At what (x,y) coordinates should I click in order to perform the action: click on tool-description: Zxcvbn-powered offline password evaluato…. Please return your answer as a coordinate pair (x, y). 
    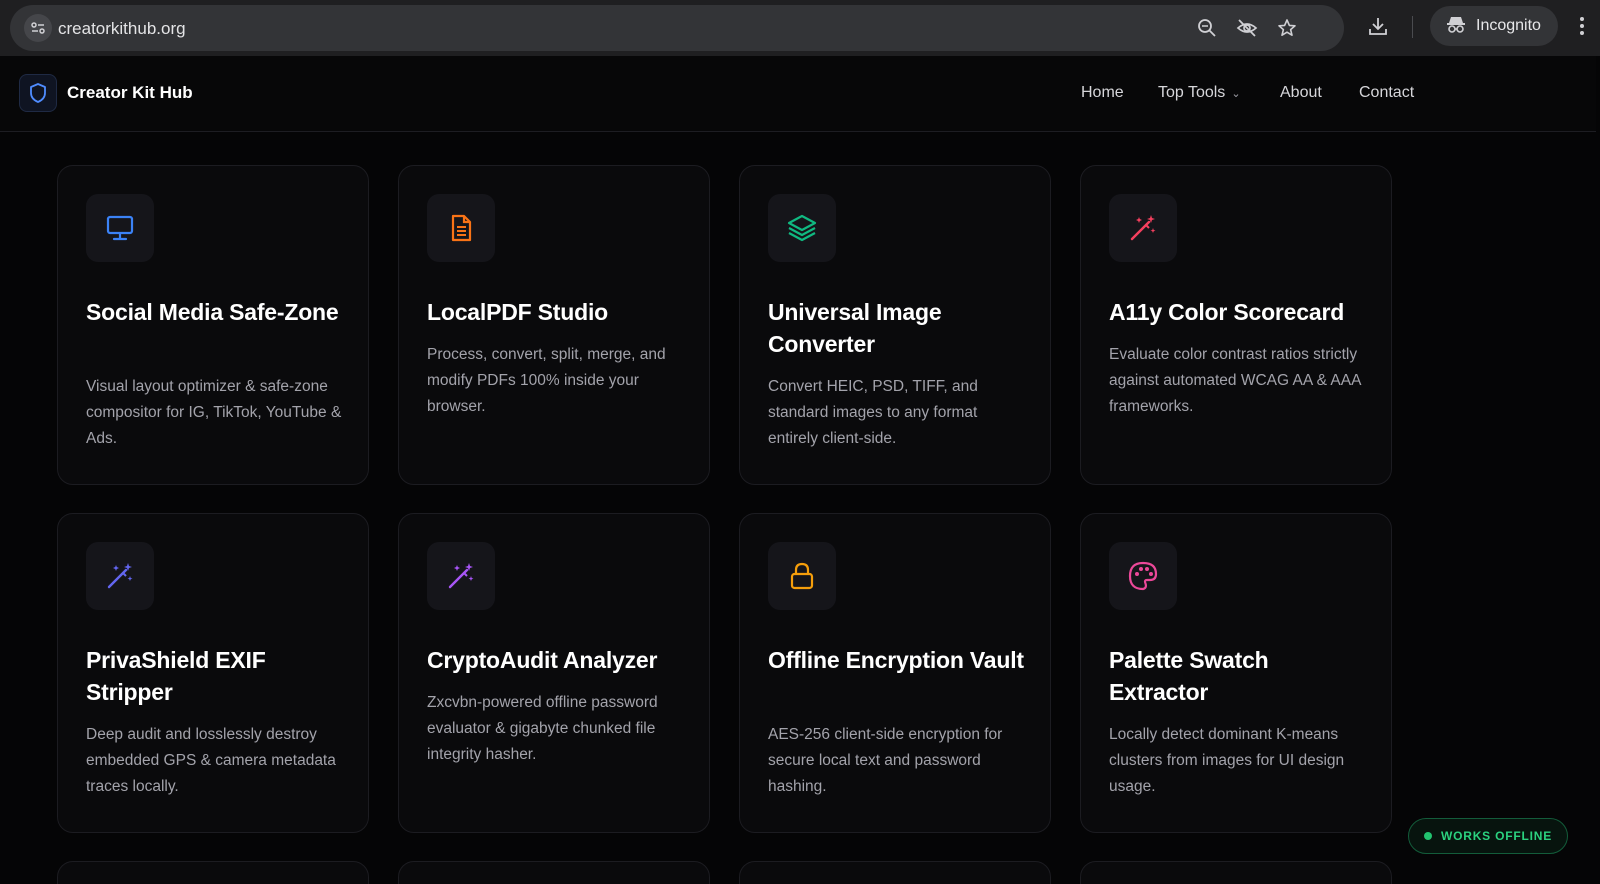
    Looking at the image, I should click on (542, 728).